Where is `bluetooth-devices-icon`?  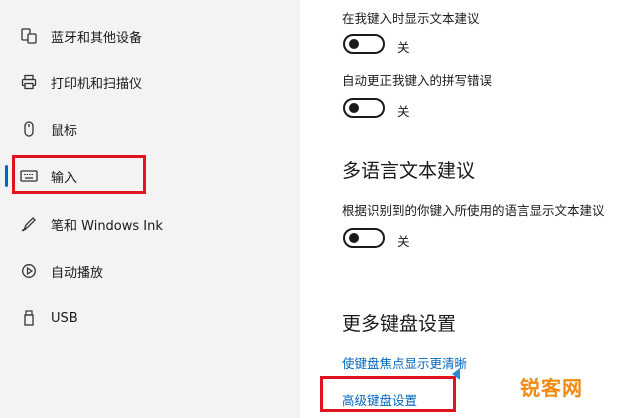
bluetooth-devices-icon is located at coordinates (29, 36).